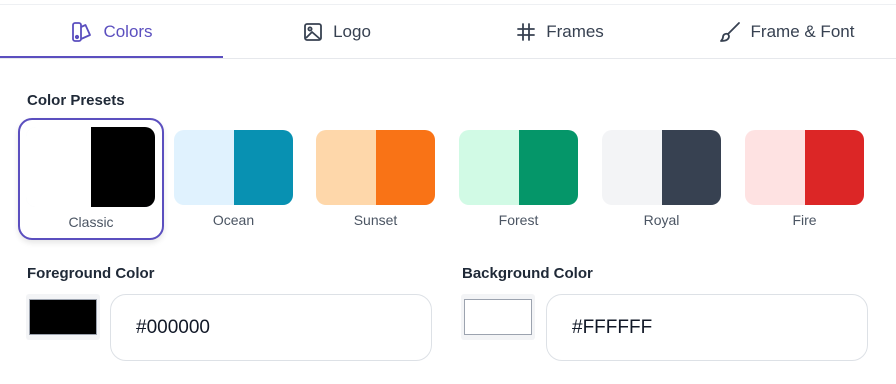  What do you see at coordinates (82, 32) in the screenshot?
I see `palette-icon` at bounding box center [82, 32].